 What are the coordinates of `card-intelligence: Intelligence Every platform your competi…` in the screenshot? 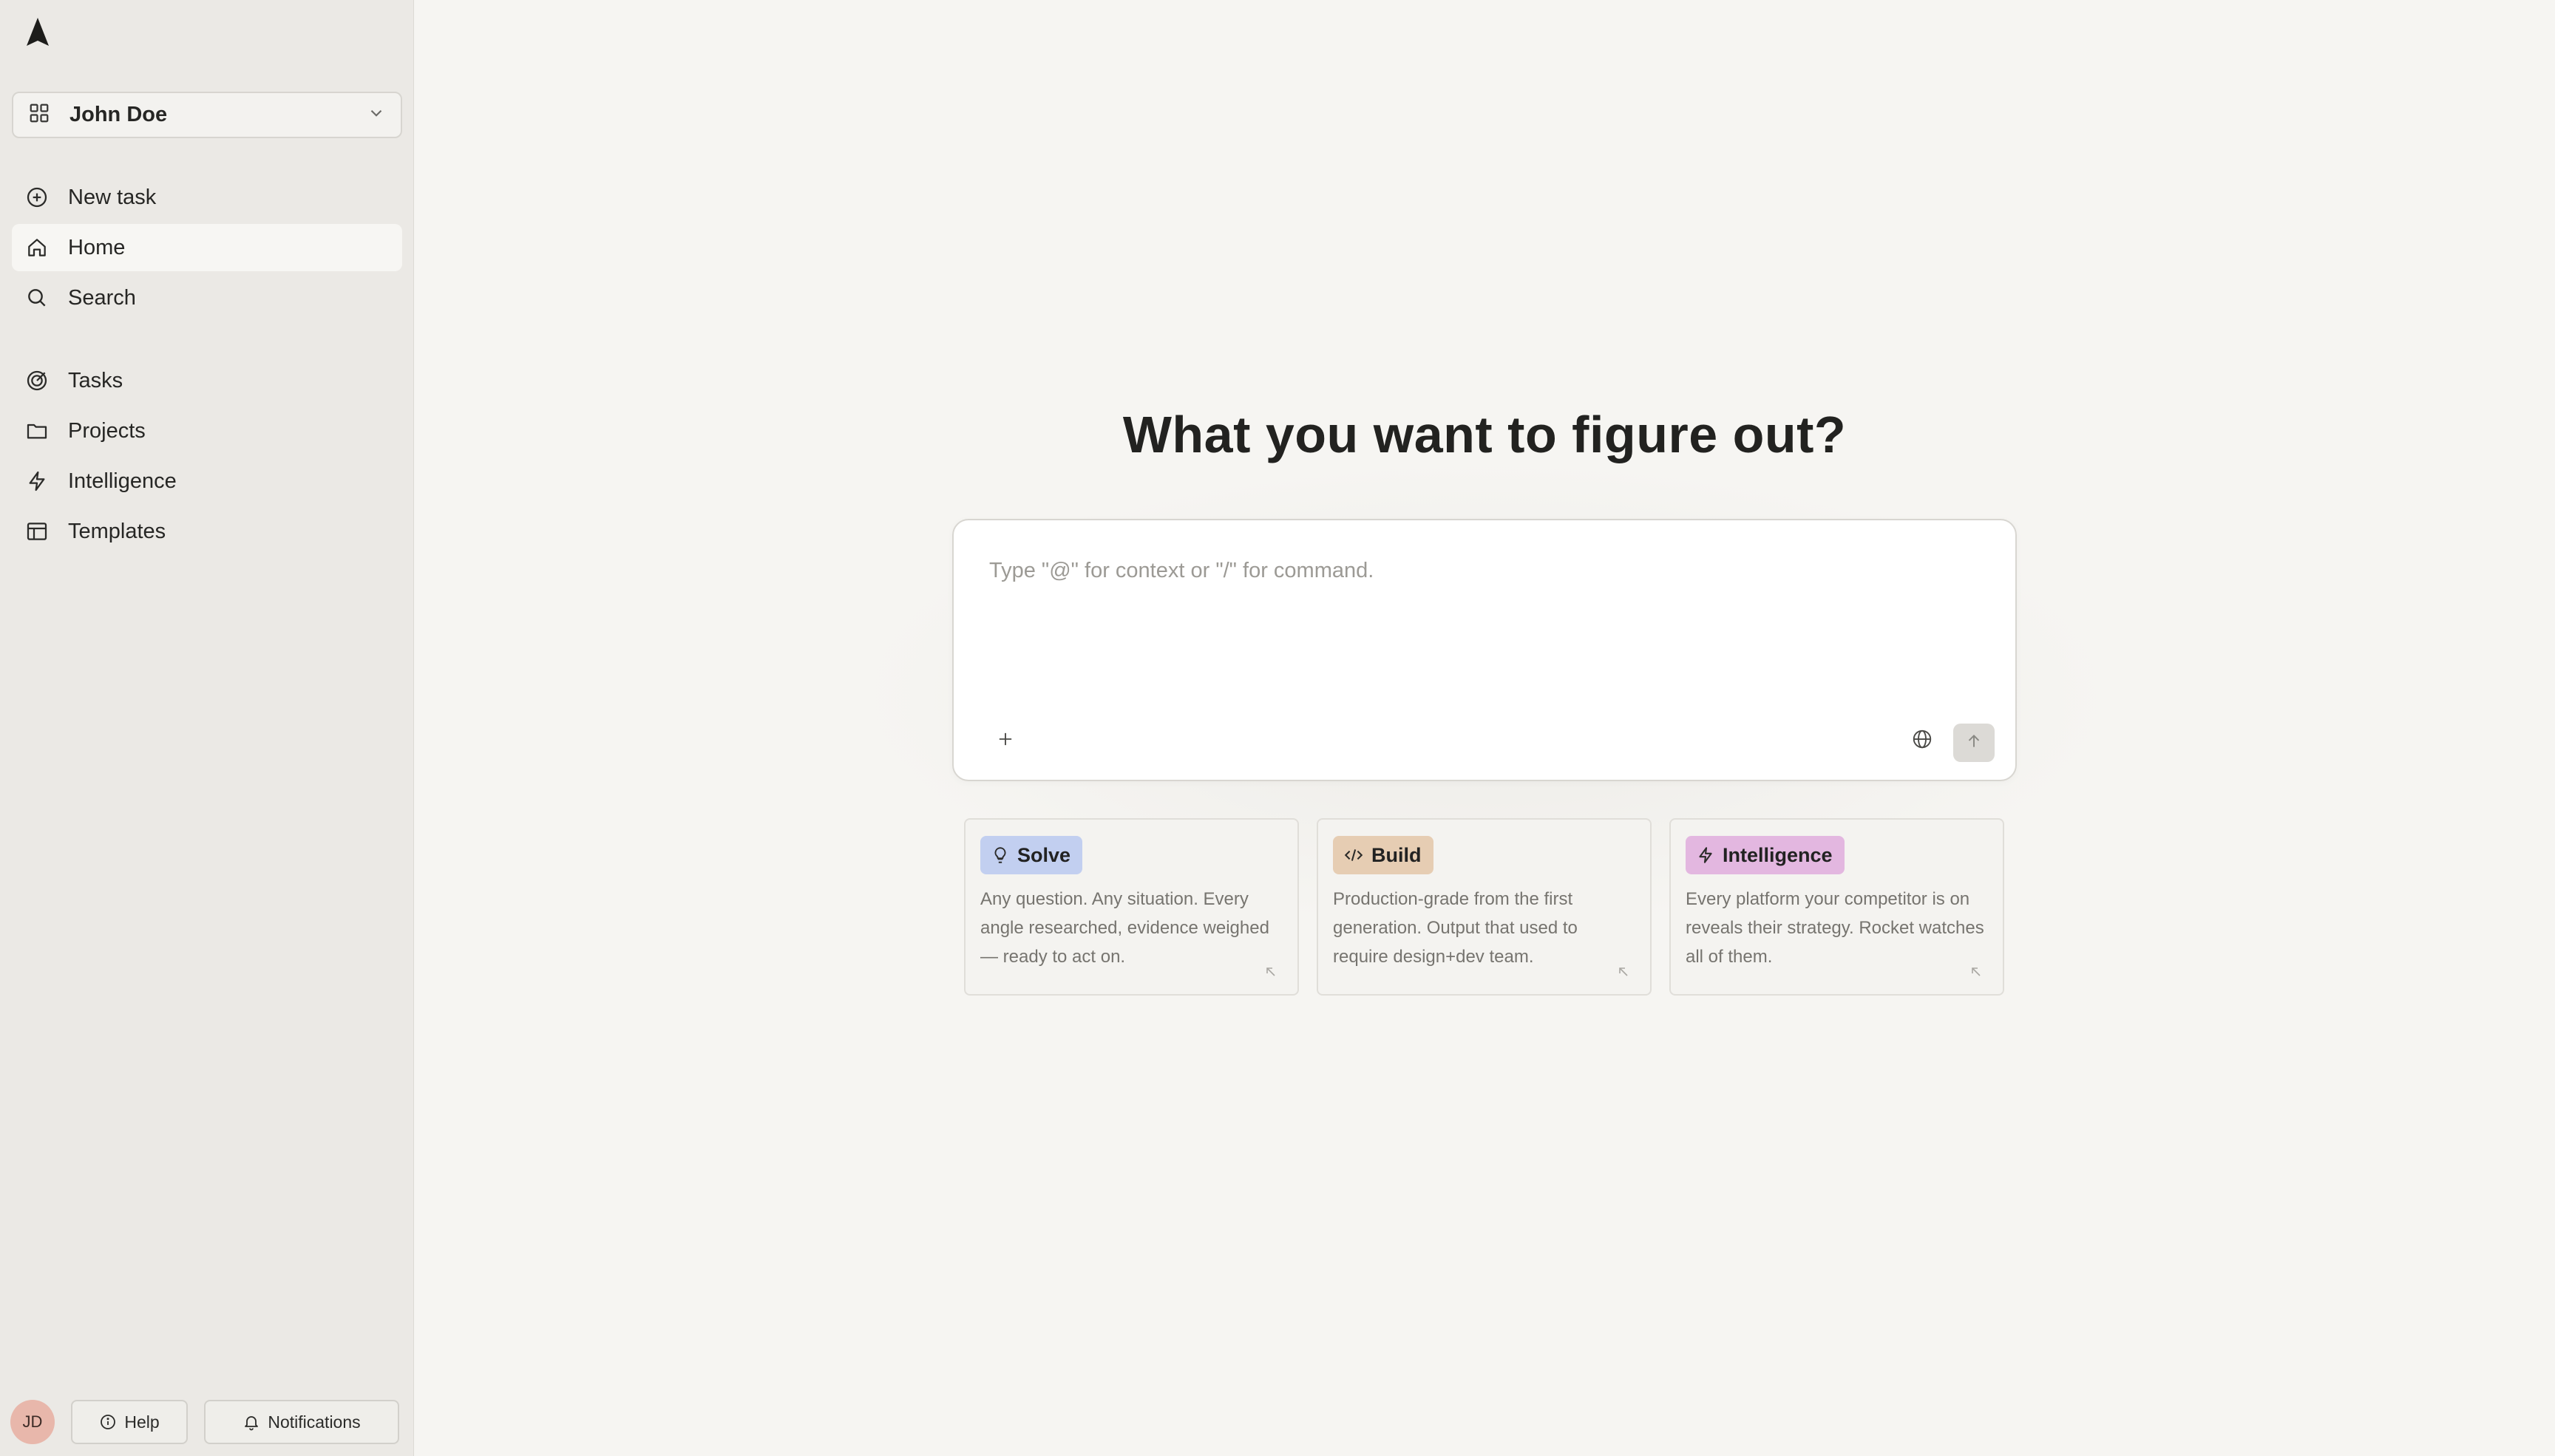 It's located at (1836, 907).